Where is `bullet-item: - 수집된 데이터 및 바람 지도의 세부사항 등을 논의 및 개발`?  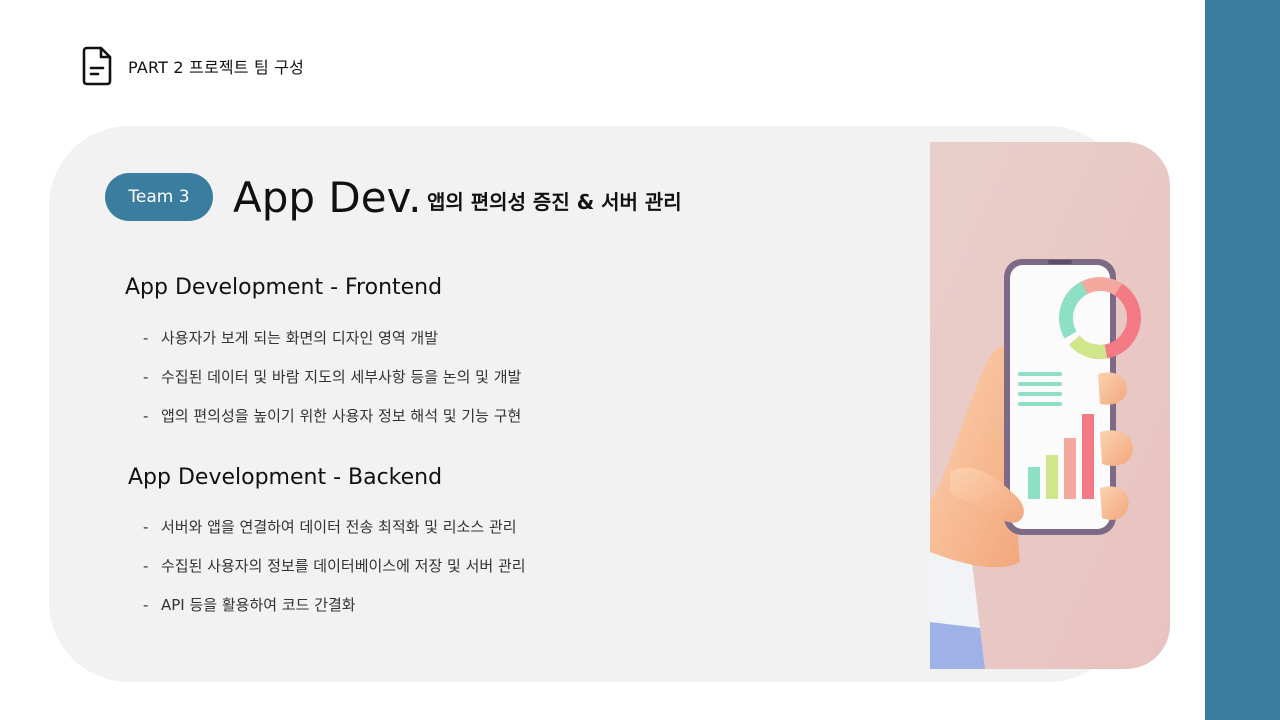 bullet-item: - 수집된 데이터 및 바람 지도의 세부사항 등을 논의 및 개발 is located at coordinates (332, 376).